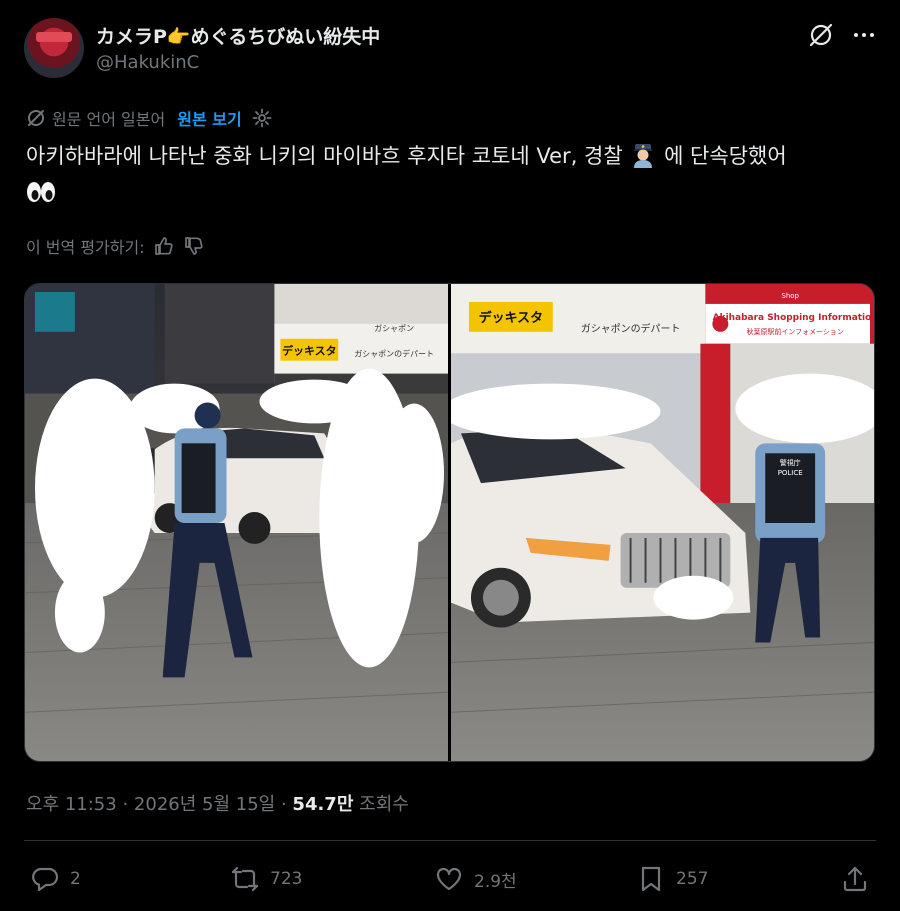 Image resolution: width=900 pixels, height=911 pixels. I want to click on action-bar: 2 723 2.9천 257, so click(450, 880).